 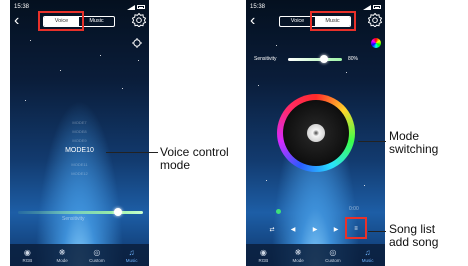 I want to click on next-icon: ▶, so click(x=336, y=229).